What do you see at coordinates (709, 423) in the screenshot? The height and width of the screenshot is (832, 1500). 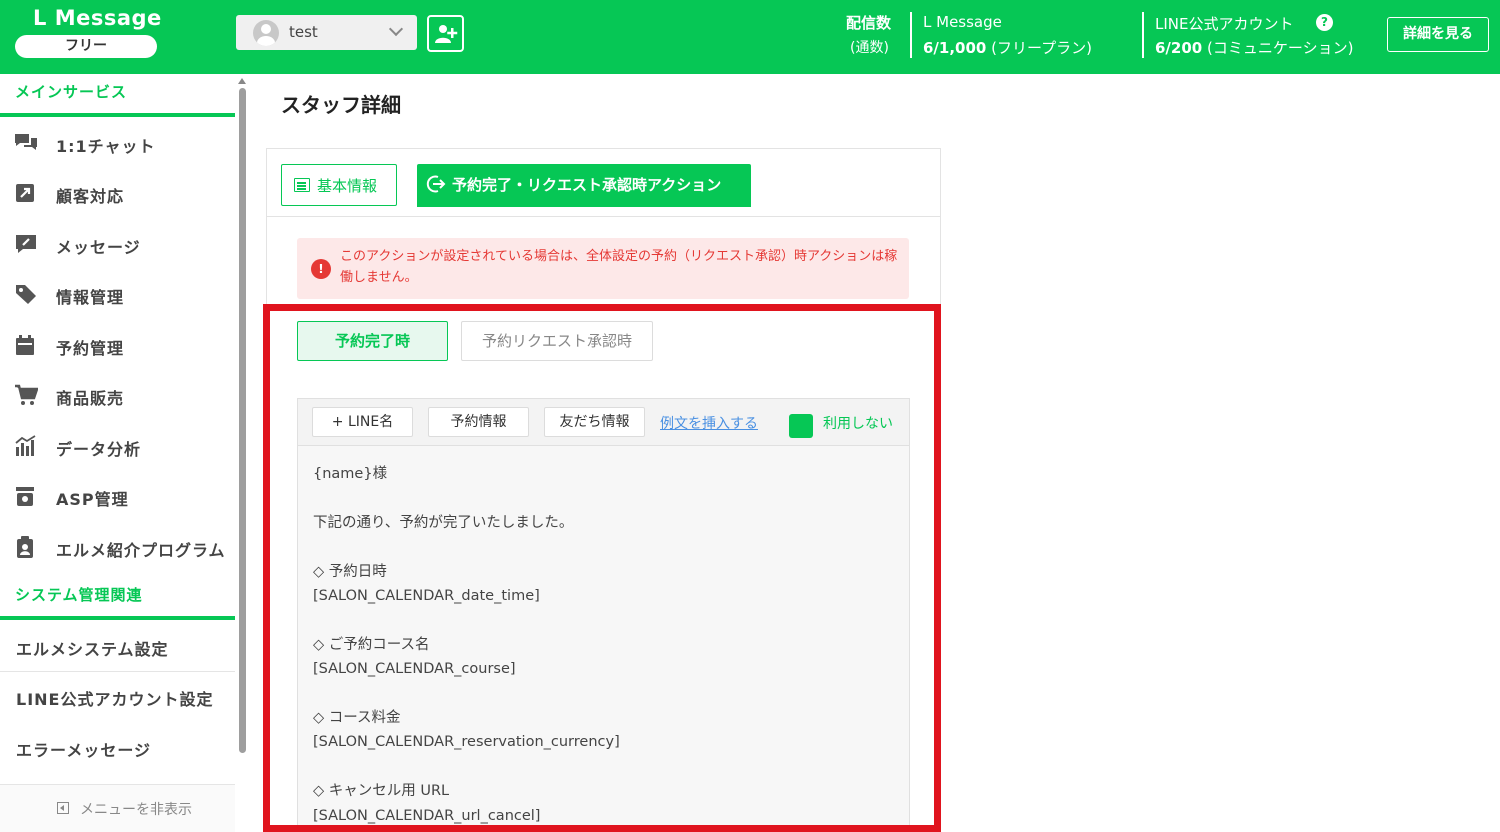 I see `insert-sample-link: 例文を挿入する` at bounding box center [709, 423].